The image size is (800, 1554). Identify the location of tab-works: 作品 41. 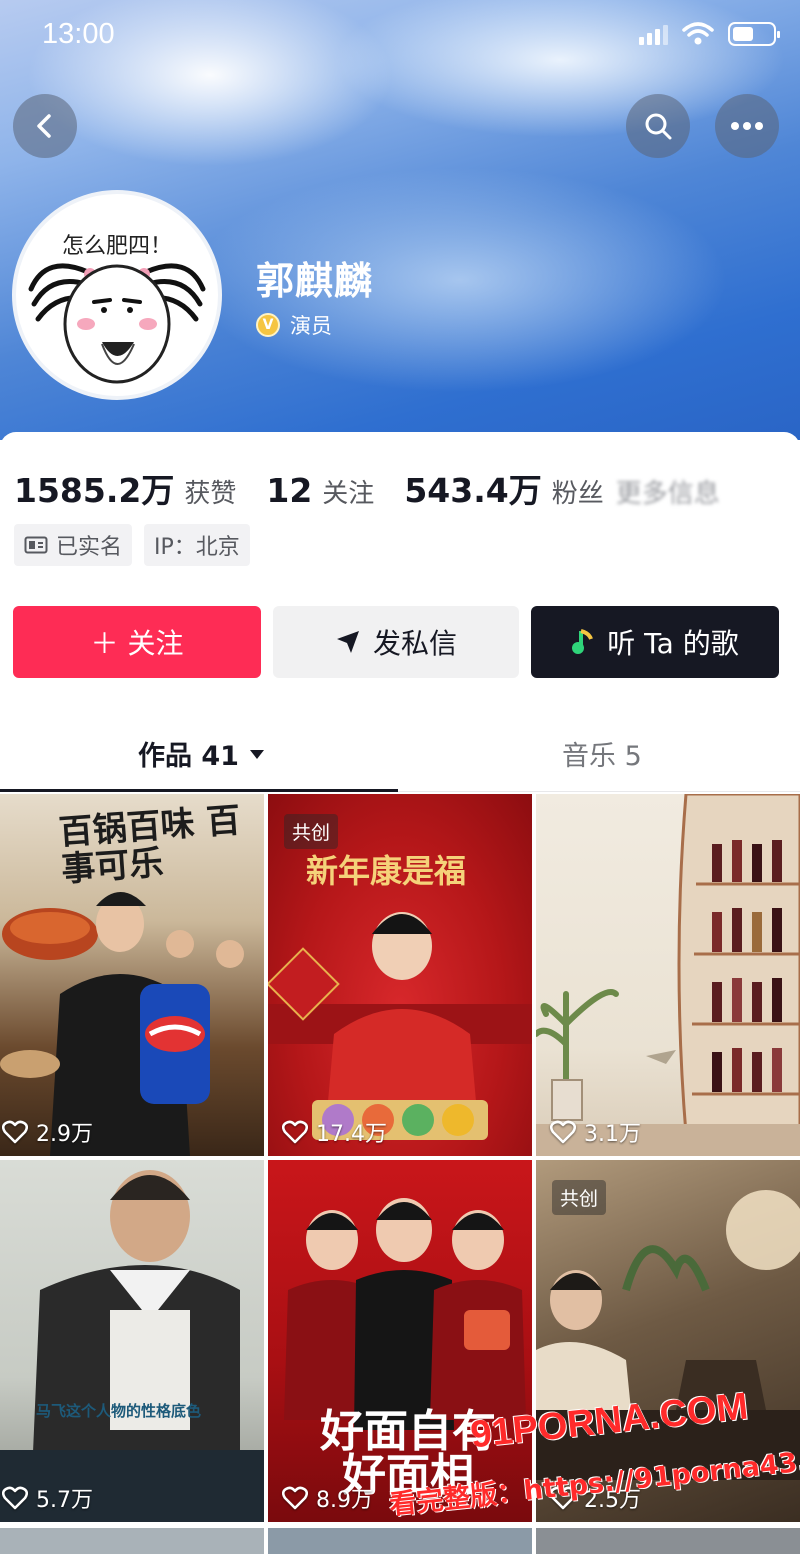
(201, 753).